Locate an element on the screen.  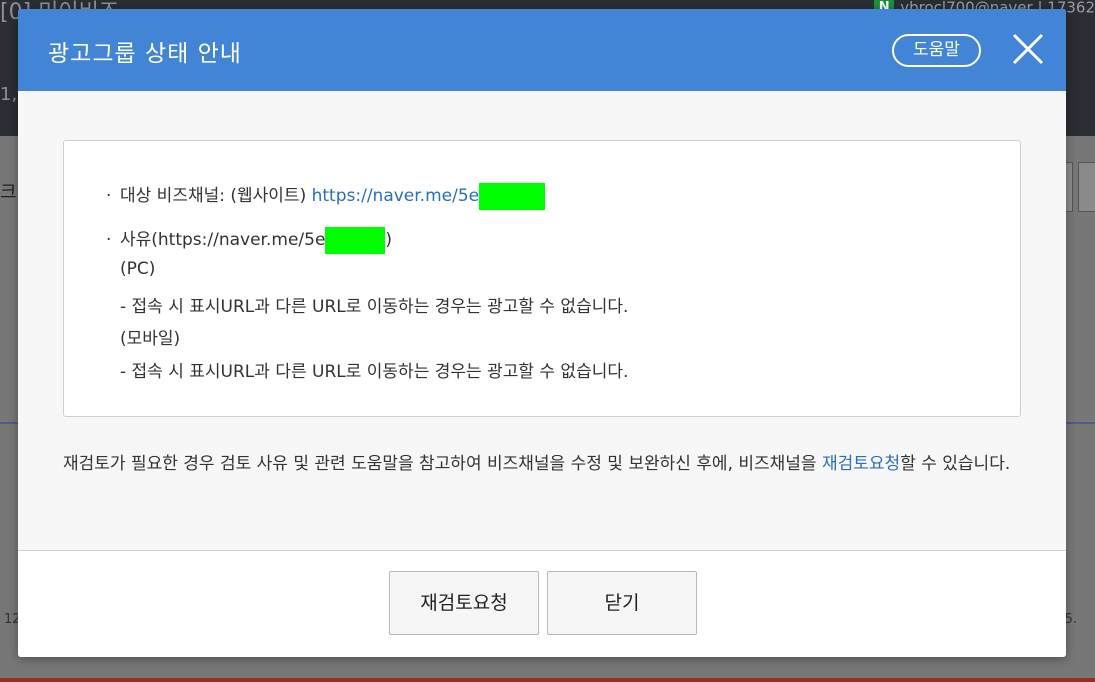
modal-header: 광고그룹 상태 안내 도움말 is located at coordinates (542, 50).